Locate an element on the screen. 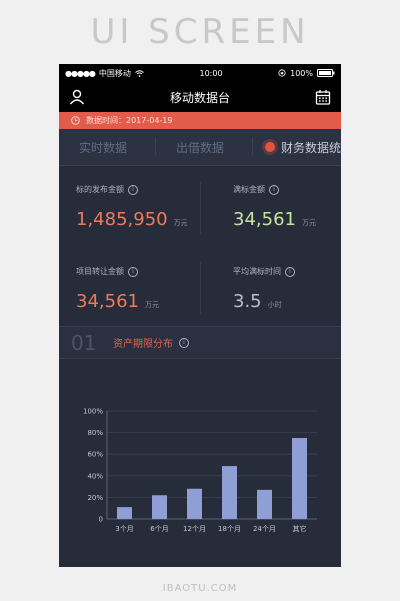 The image size is (400, 601). y-tick-label: 0 is located at coordinates (101, 520).